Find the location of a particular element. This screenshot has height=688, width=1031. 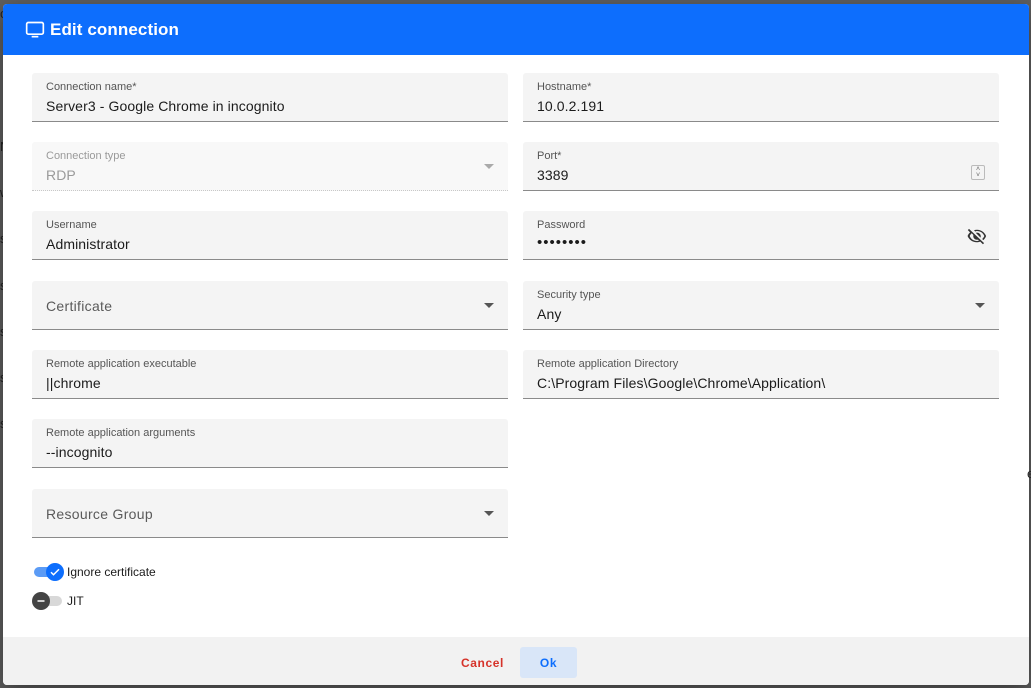

connection-type-select: Connection type RDP is located at coordinates (270, 166).